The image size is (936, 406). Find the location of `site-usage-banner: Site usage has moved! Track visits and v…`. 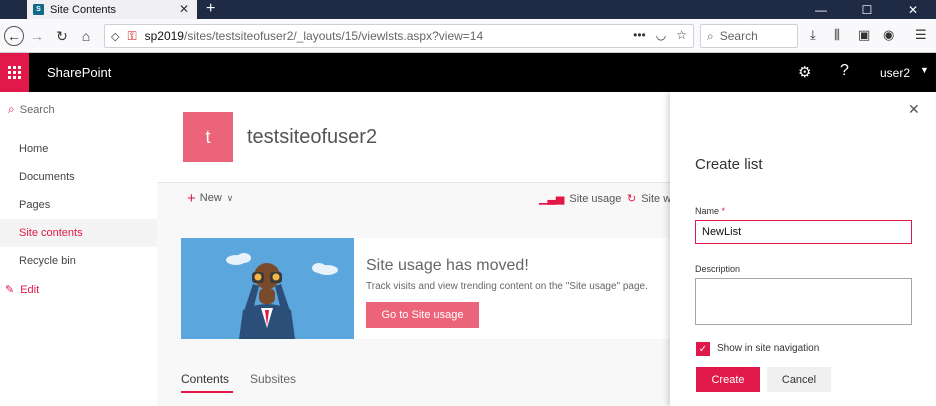

site-usage-banner: Site usage has moved! Track visits and v… is located at coordinates (425, 288).